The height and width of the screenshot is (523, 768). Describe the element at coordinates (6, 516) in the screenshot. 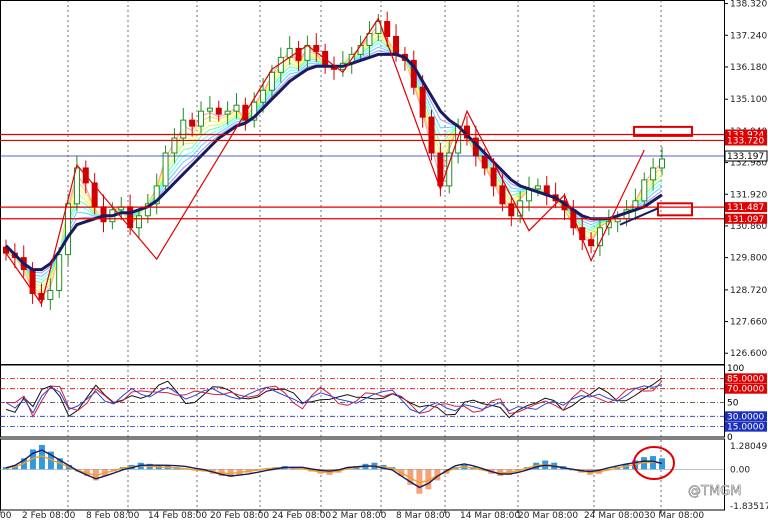

I see `time-label: 00` at that location.